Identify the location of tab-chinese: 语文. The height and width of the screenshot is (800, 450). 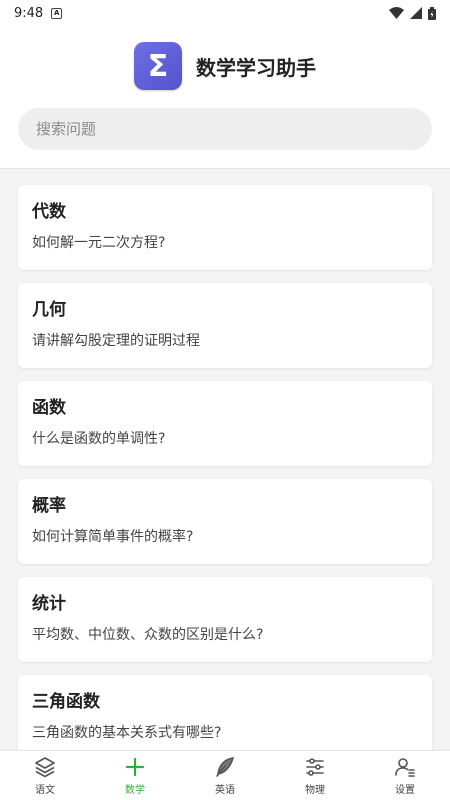
(45, 775).